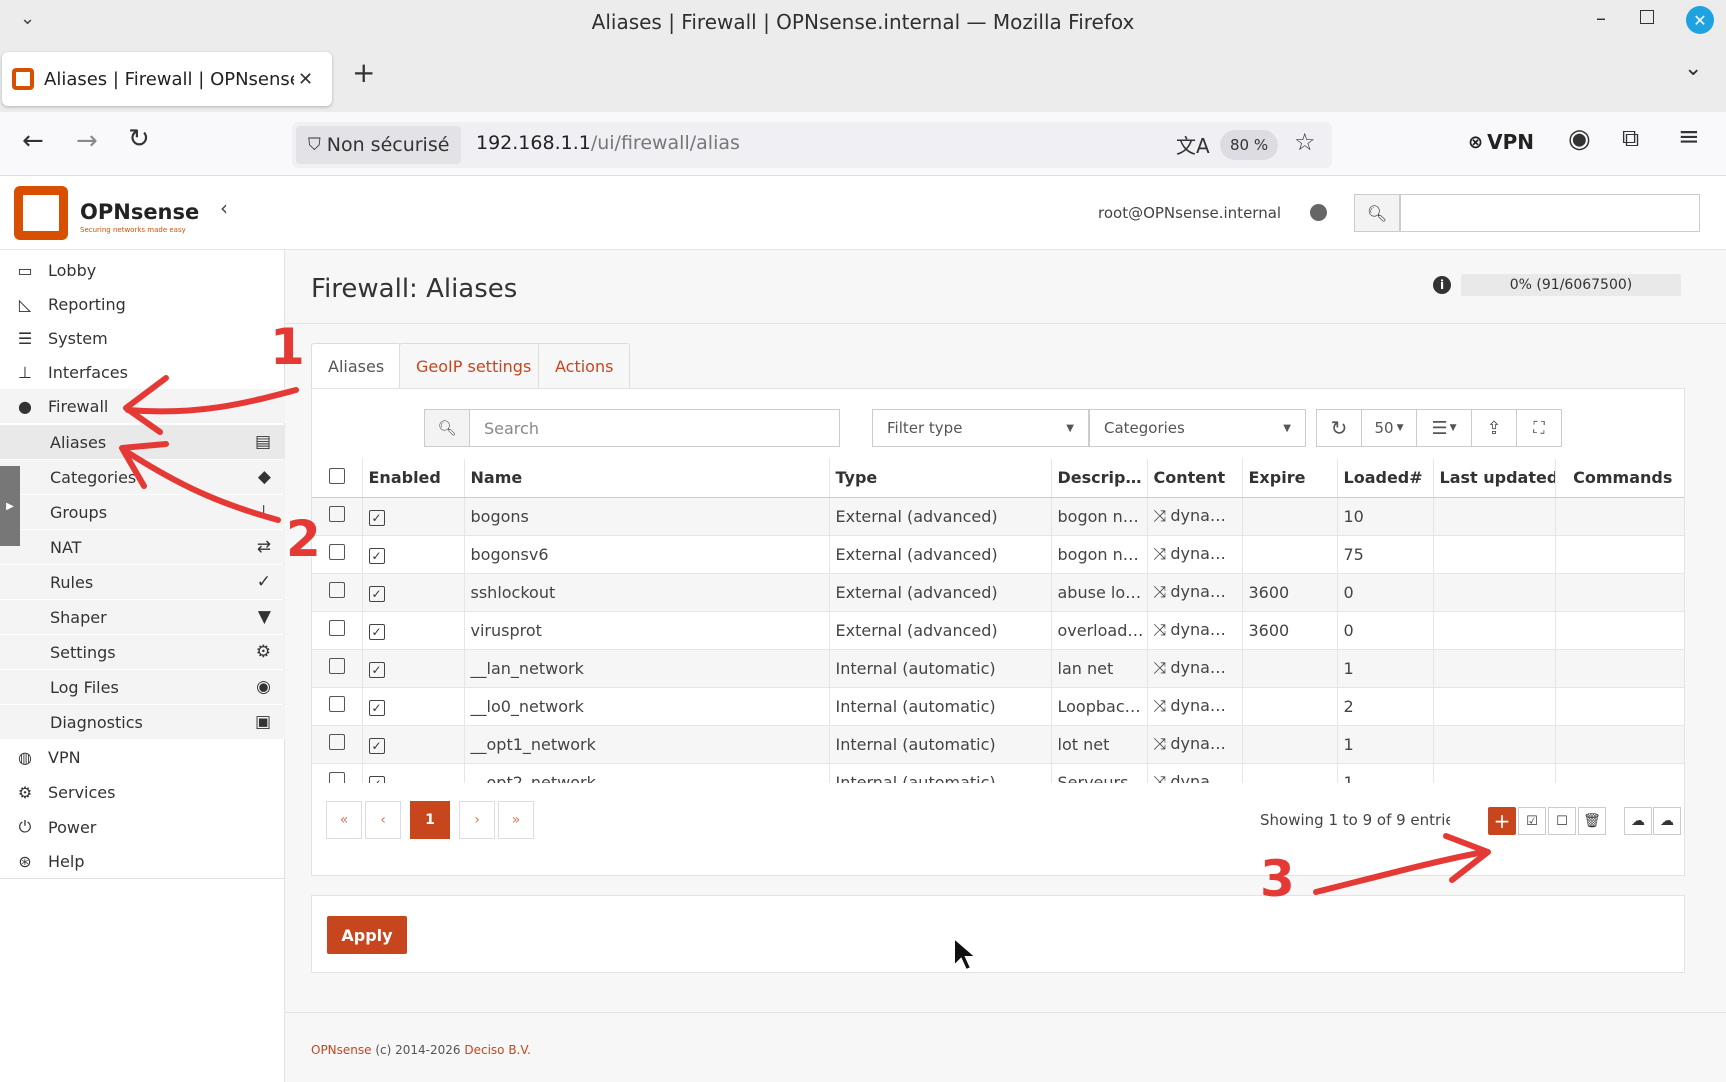 Image resolution: width=1726 pixels, height=1082 pixels. What do you see at coordinates (33, 141) in the screenshot?
I see `back-icon: ←` at bounding box center [33, 141].